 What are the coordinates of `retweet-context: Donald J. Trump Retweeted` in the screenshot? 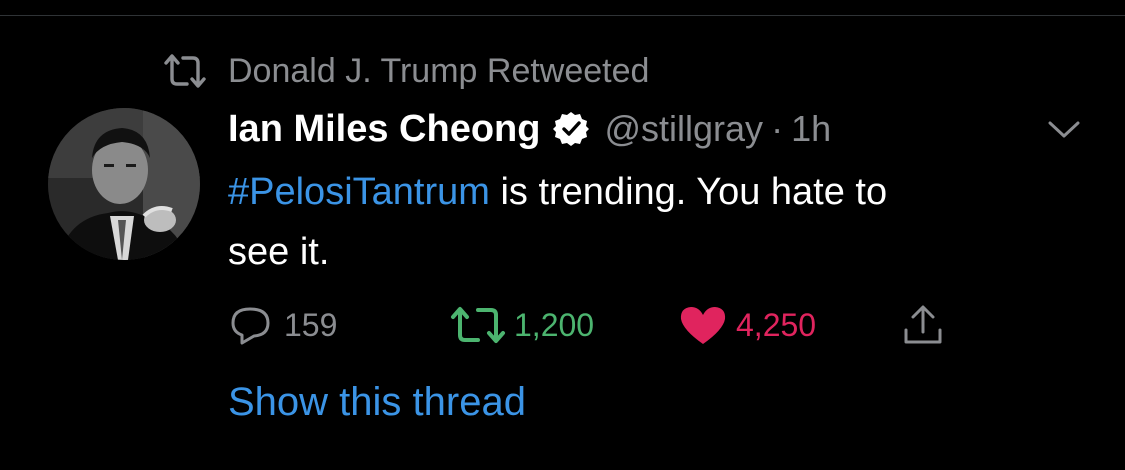 It's located at (406, 71).